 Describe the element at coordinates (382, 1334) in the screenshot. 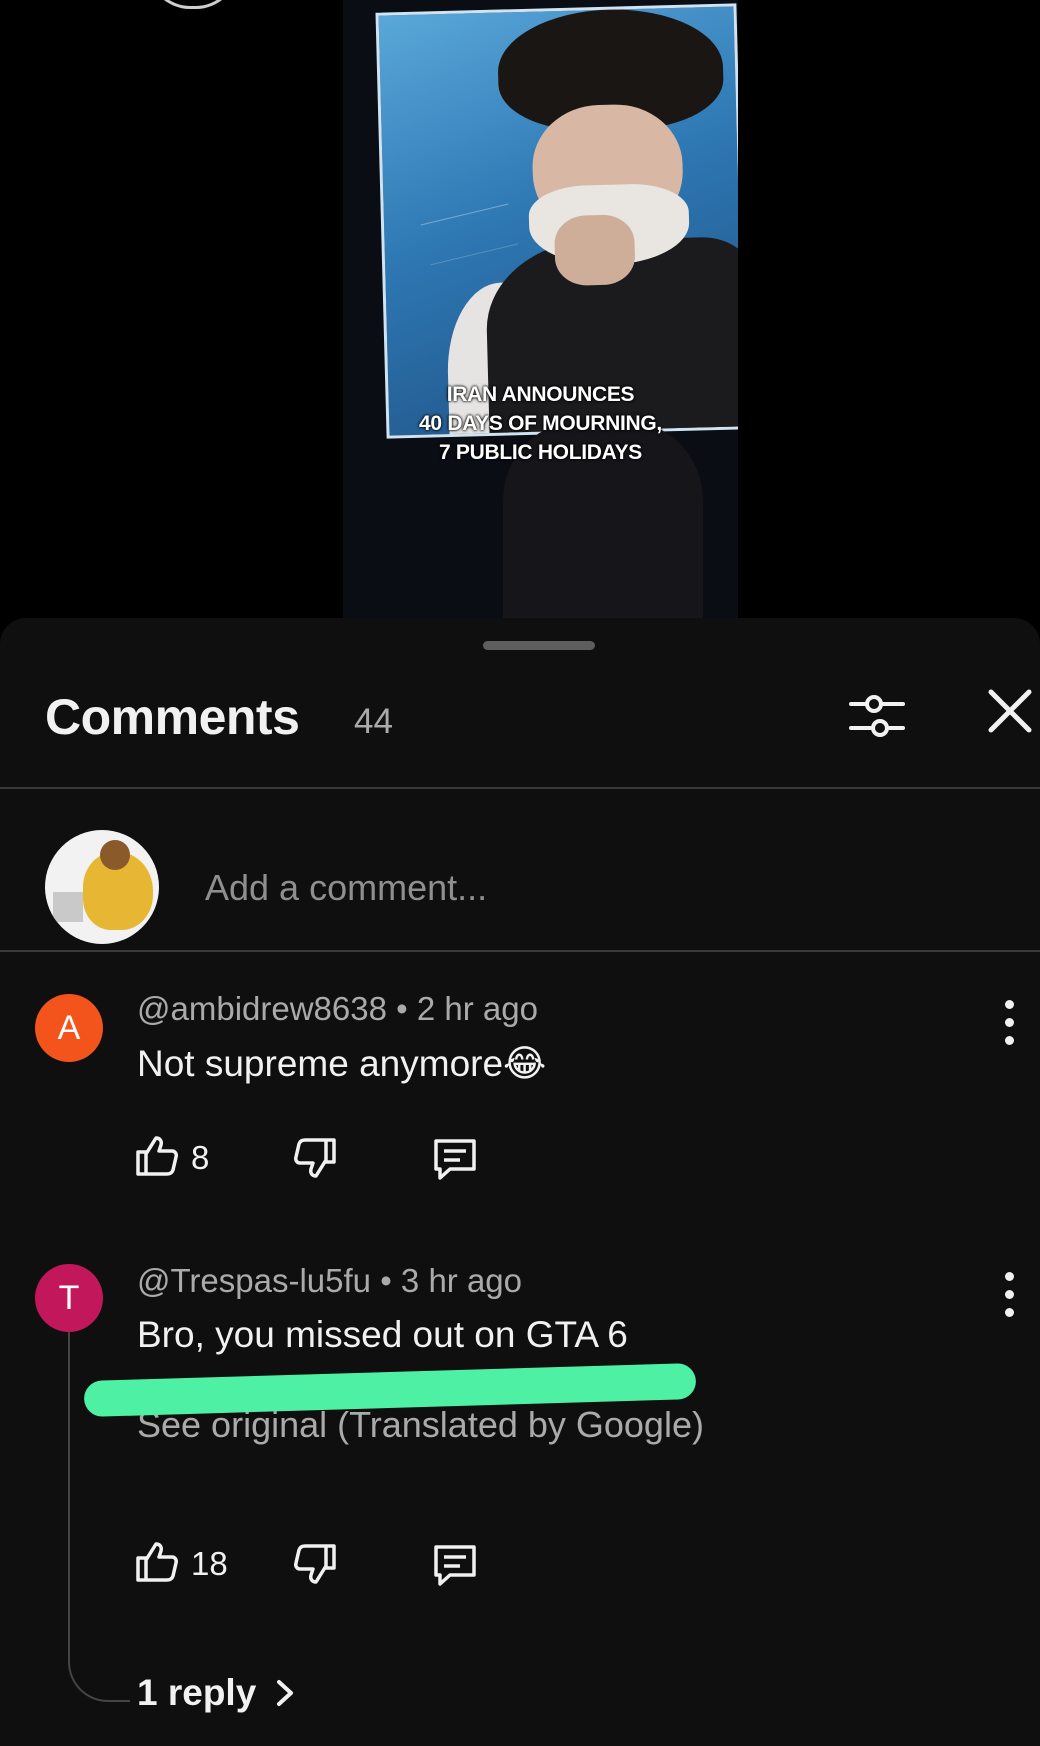

I see `comment-text: Bro, you missed out on GTA 6` at that location.